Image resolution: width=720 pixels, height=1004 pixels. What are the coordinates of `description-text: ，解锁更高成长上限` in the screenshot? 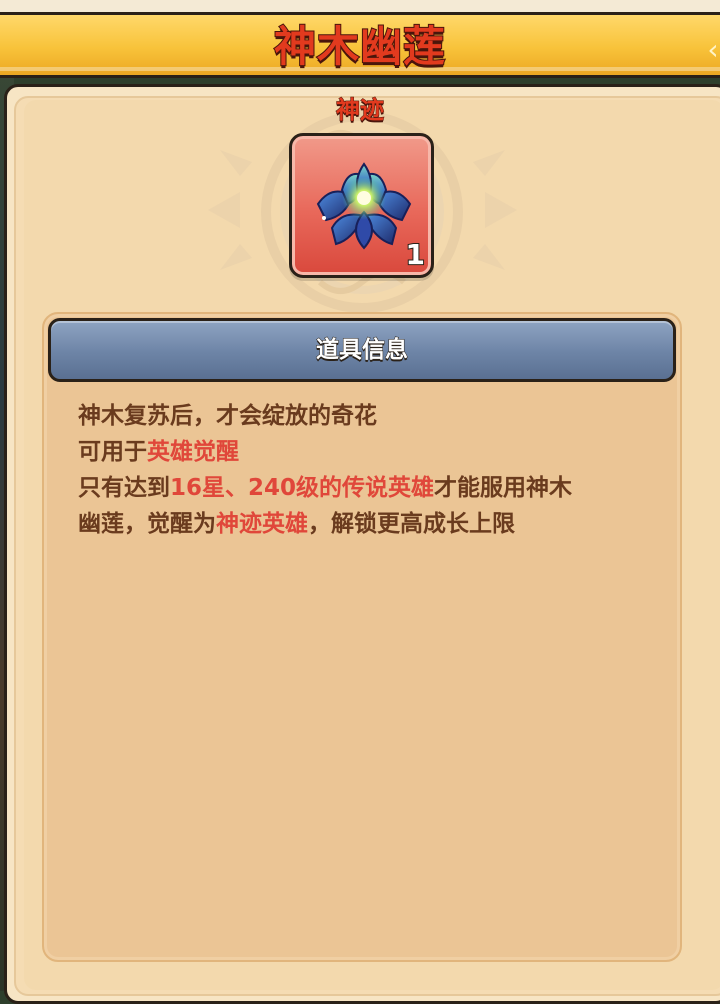 It's located at (411, 524).